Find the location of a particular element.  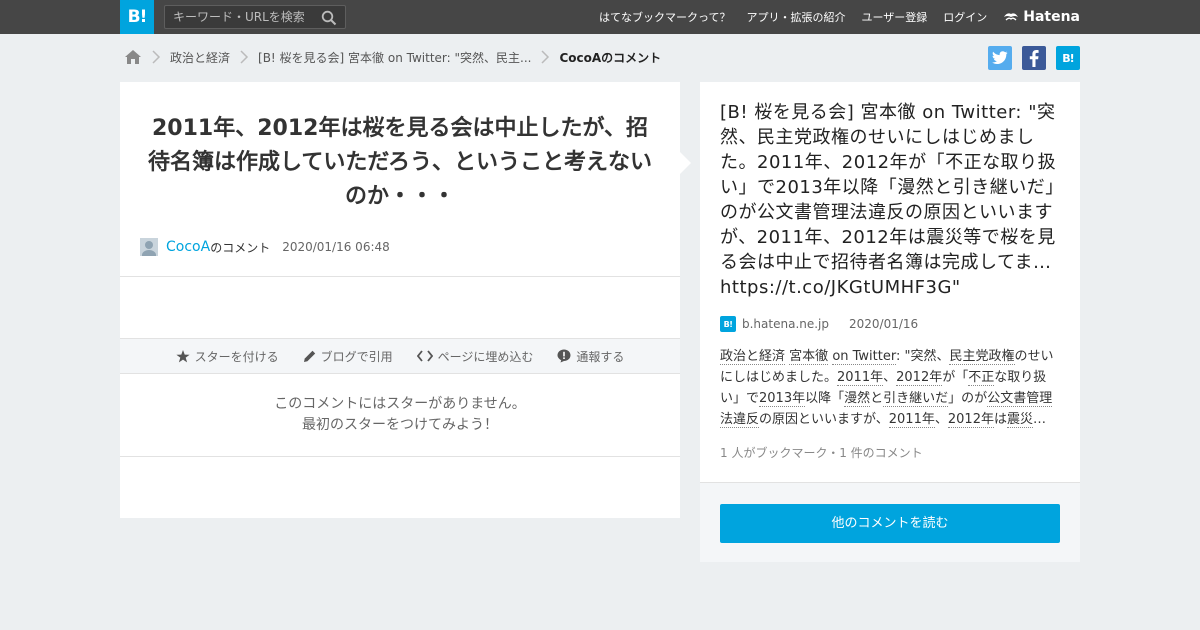

facebook-share-button is located at coordinates (1034, 58).